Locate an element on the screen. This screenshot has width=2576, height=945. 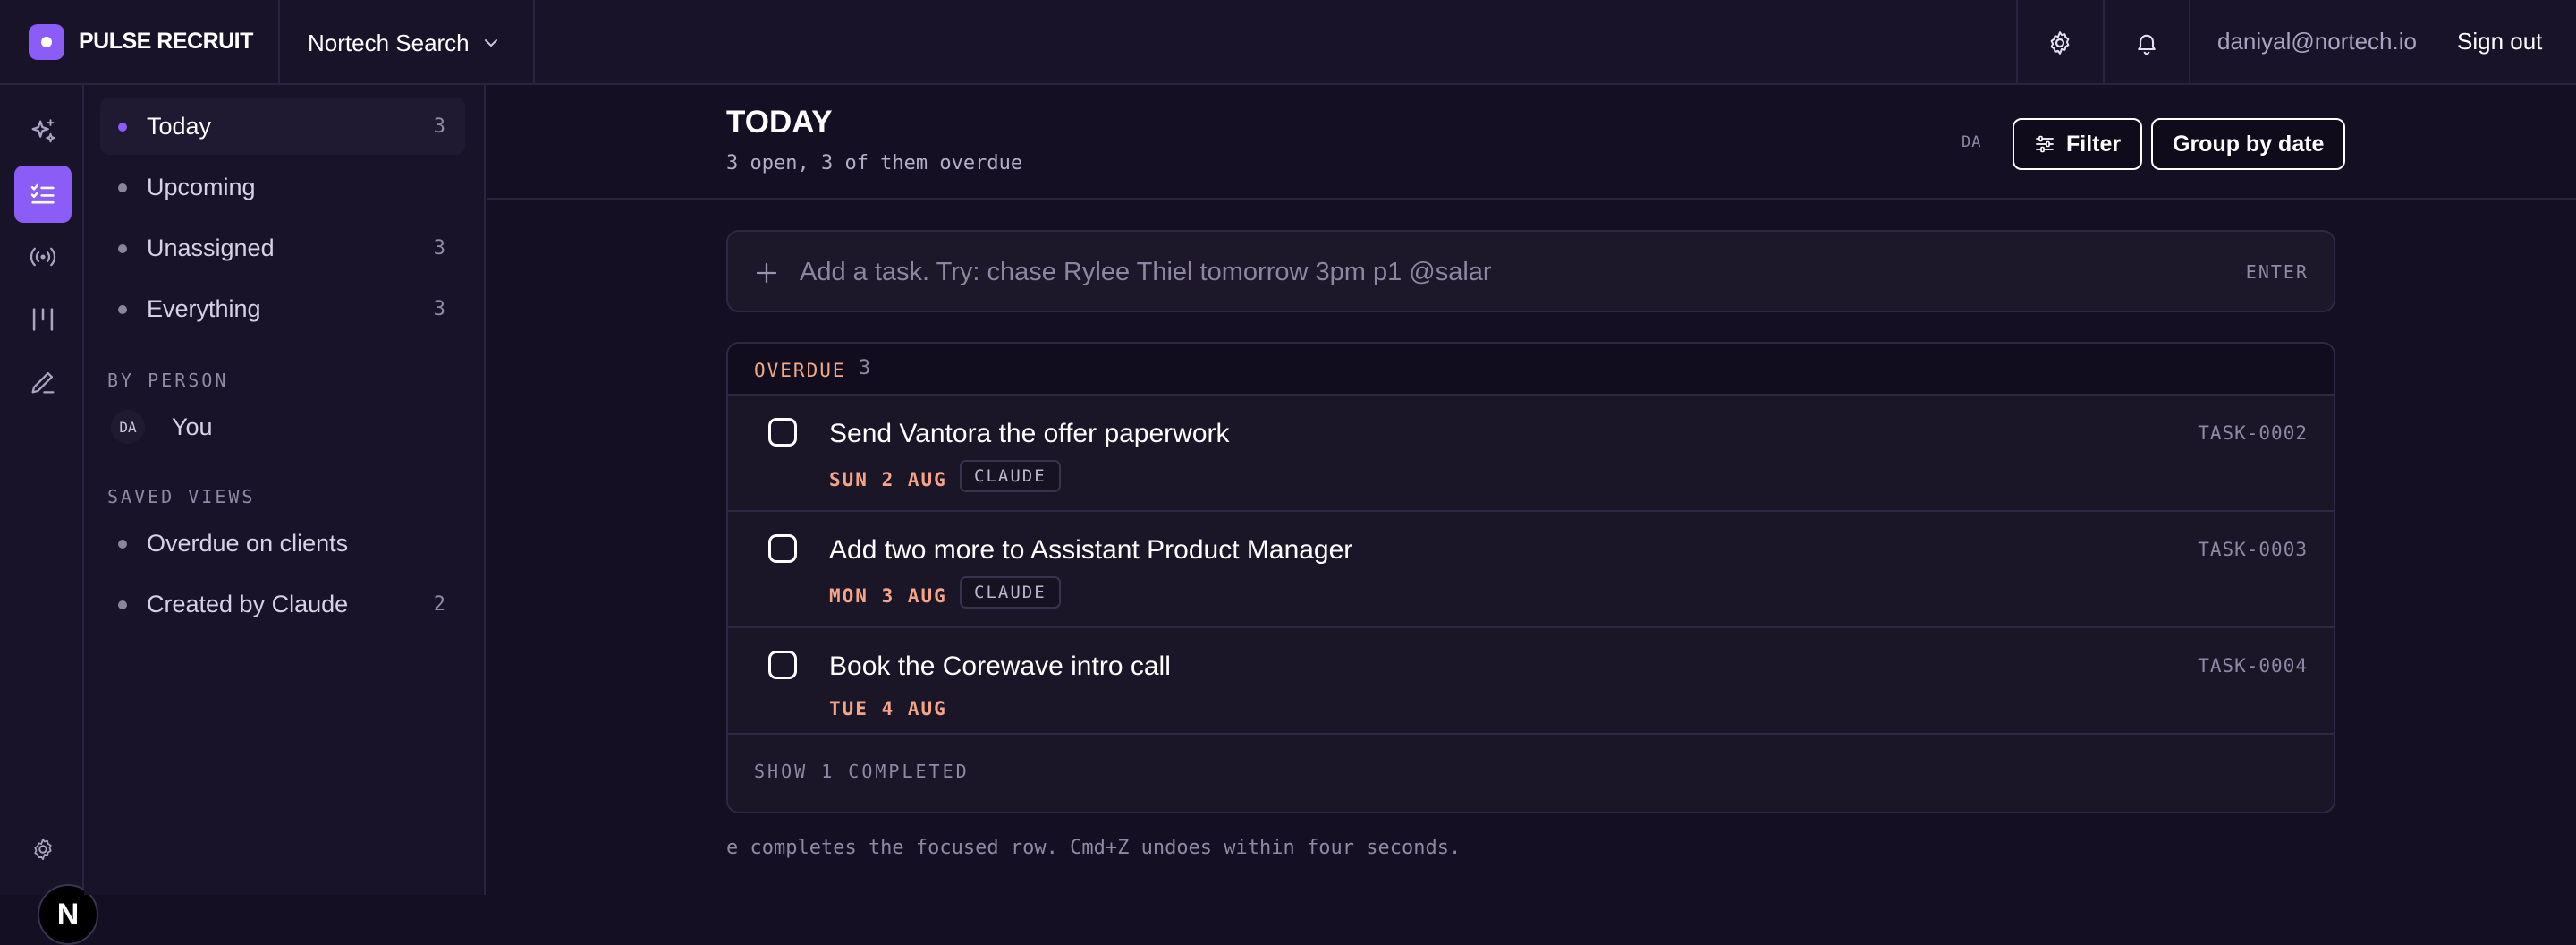
settings-icon is located at coordinates (43, 849).